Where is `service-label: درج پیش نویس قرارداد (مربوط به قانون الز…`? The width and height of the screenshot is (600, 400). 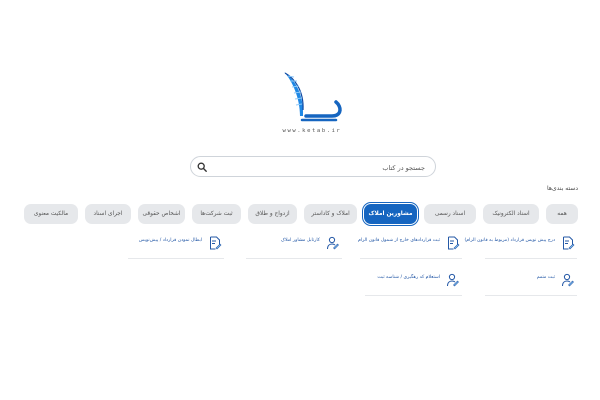
service-label: درج پیش نویس قرارداد (مربوط به قانون الز… is located at coordinates (509, 240).